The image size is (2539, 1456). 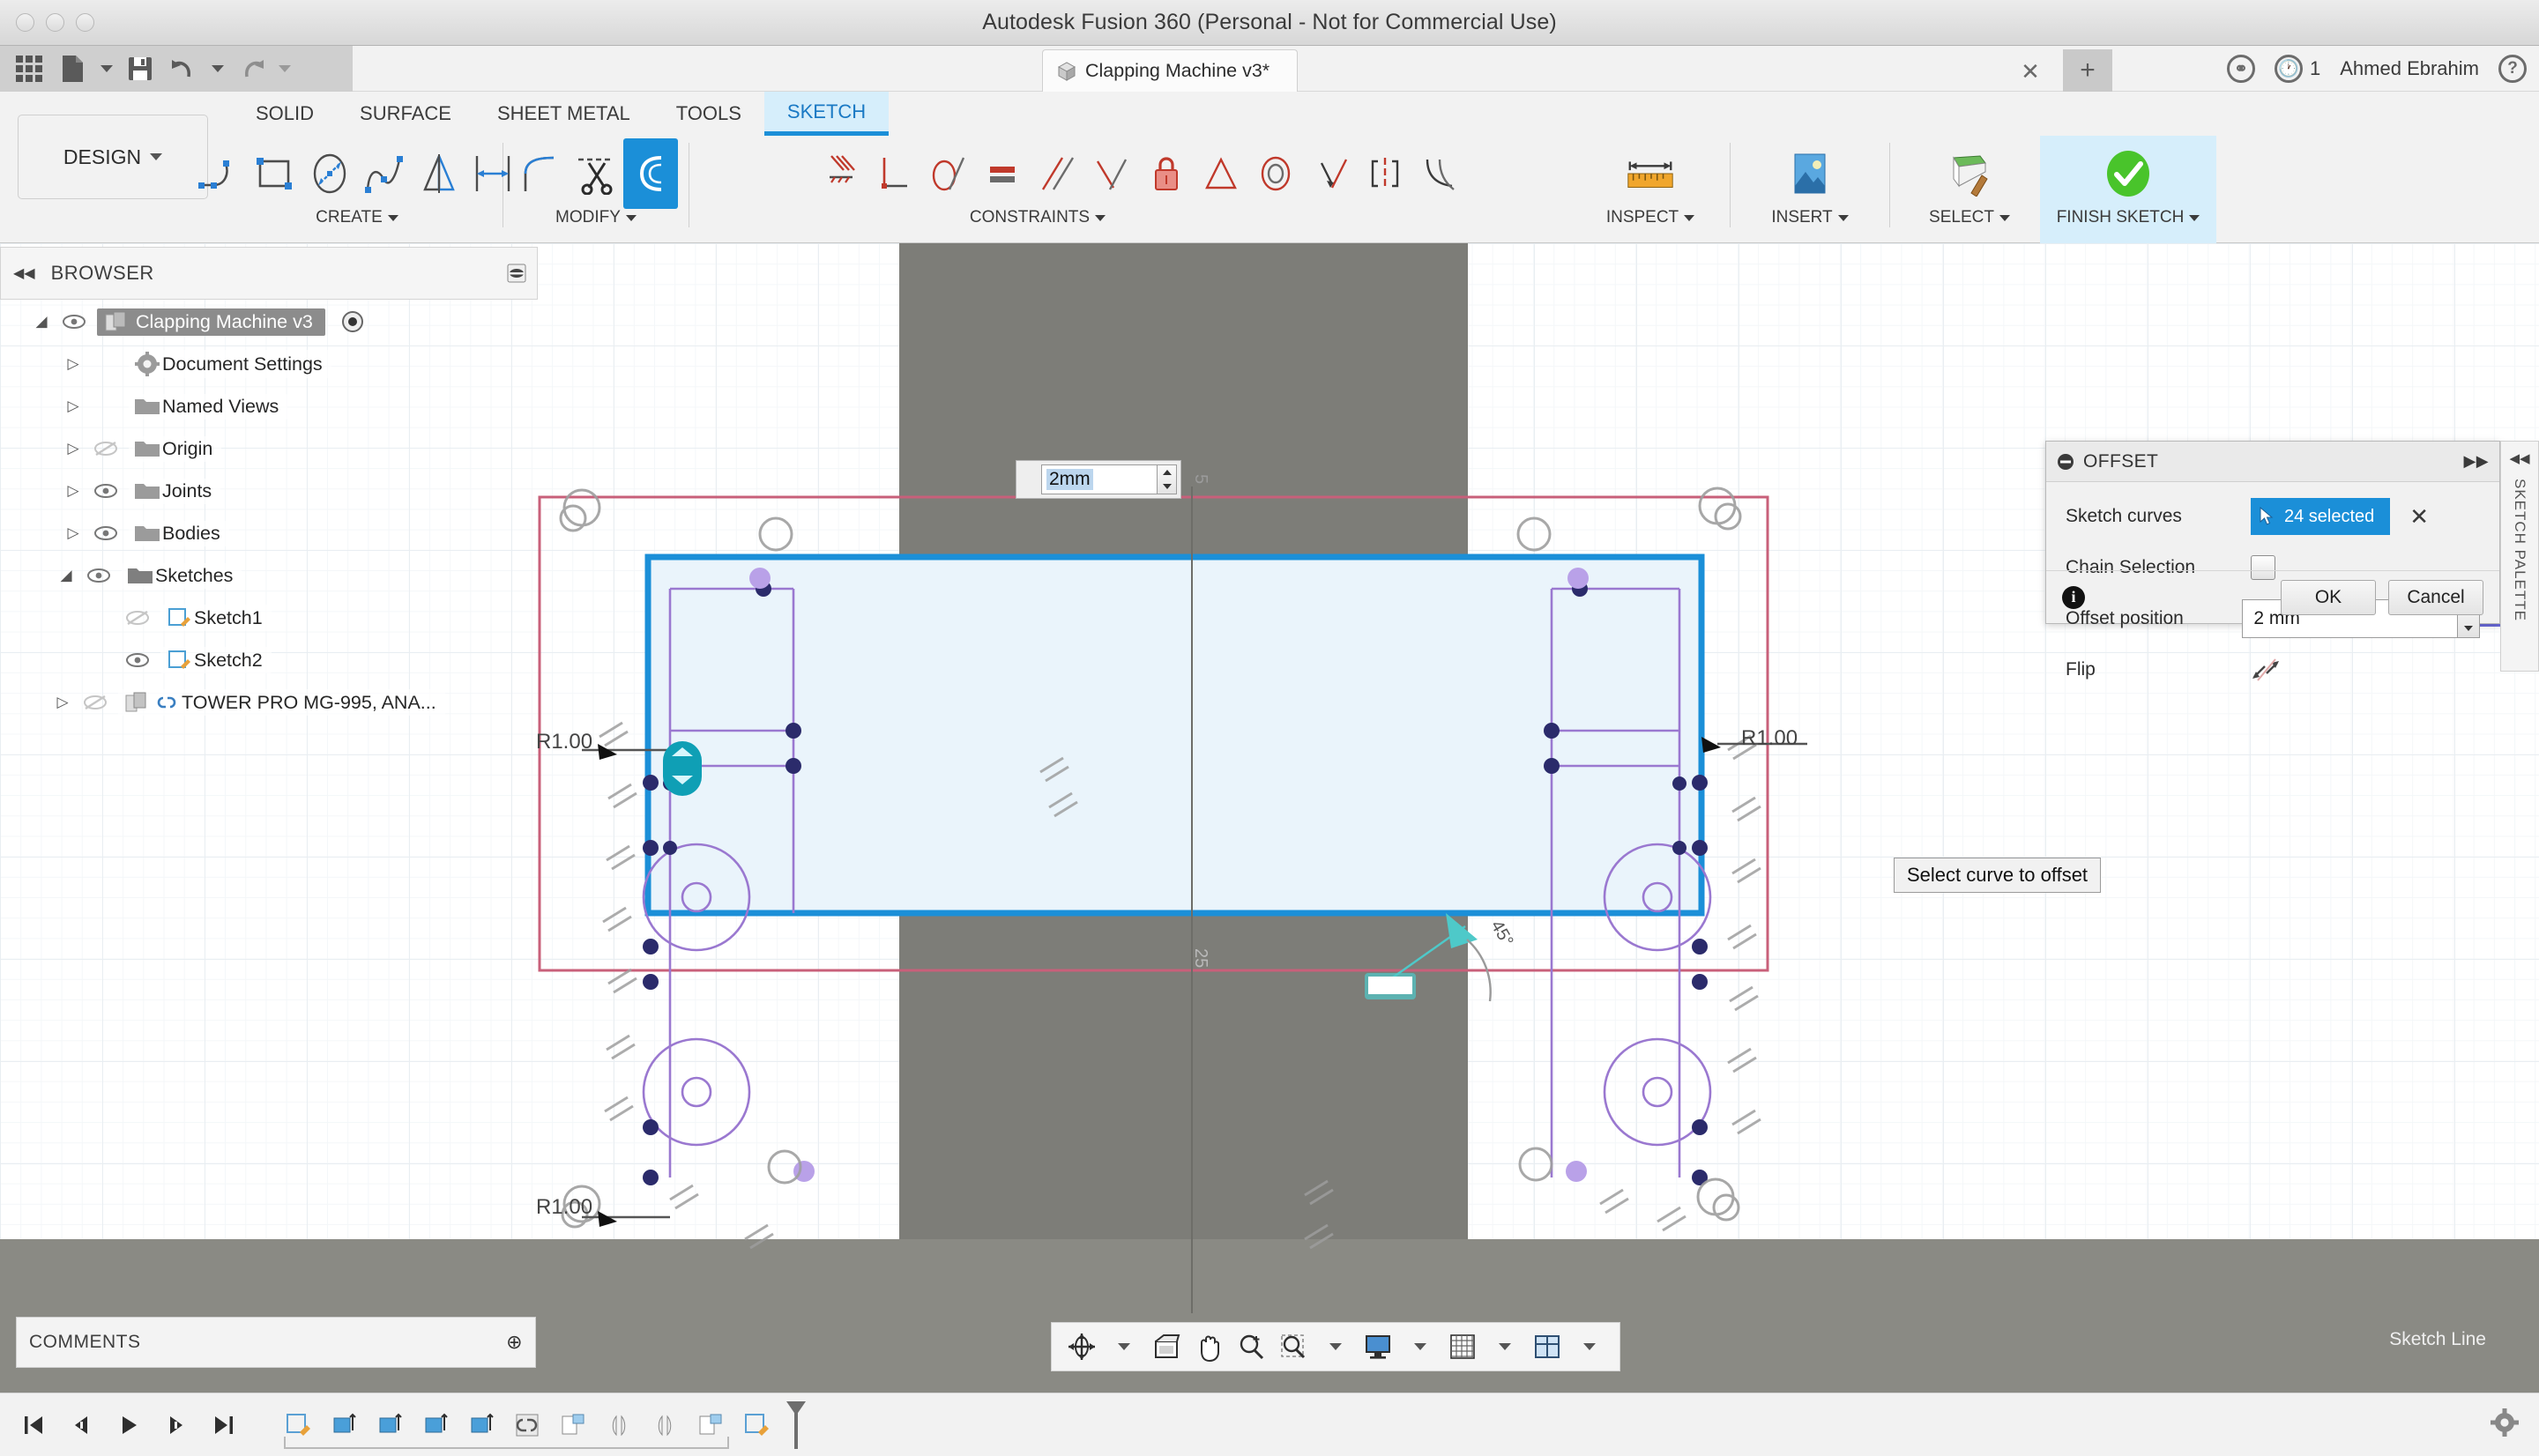 I want to click on undo-button, so click(x=184, y=68).